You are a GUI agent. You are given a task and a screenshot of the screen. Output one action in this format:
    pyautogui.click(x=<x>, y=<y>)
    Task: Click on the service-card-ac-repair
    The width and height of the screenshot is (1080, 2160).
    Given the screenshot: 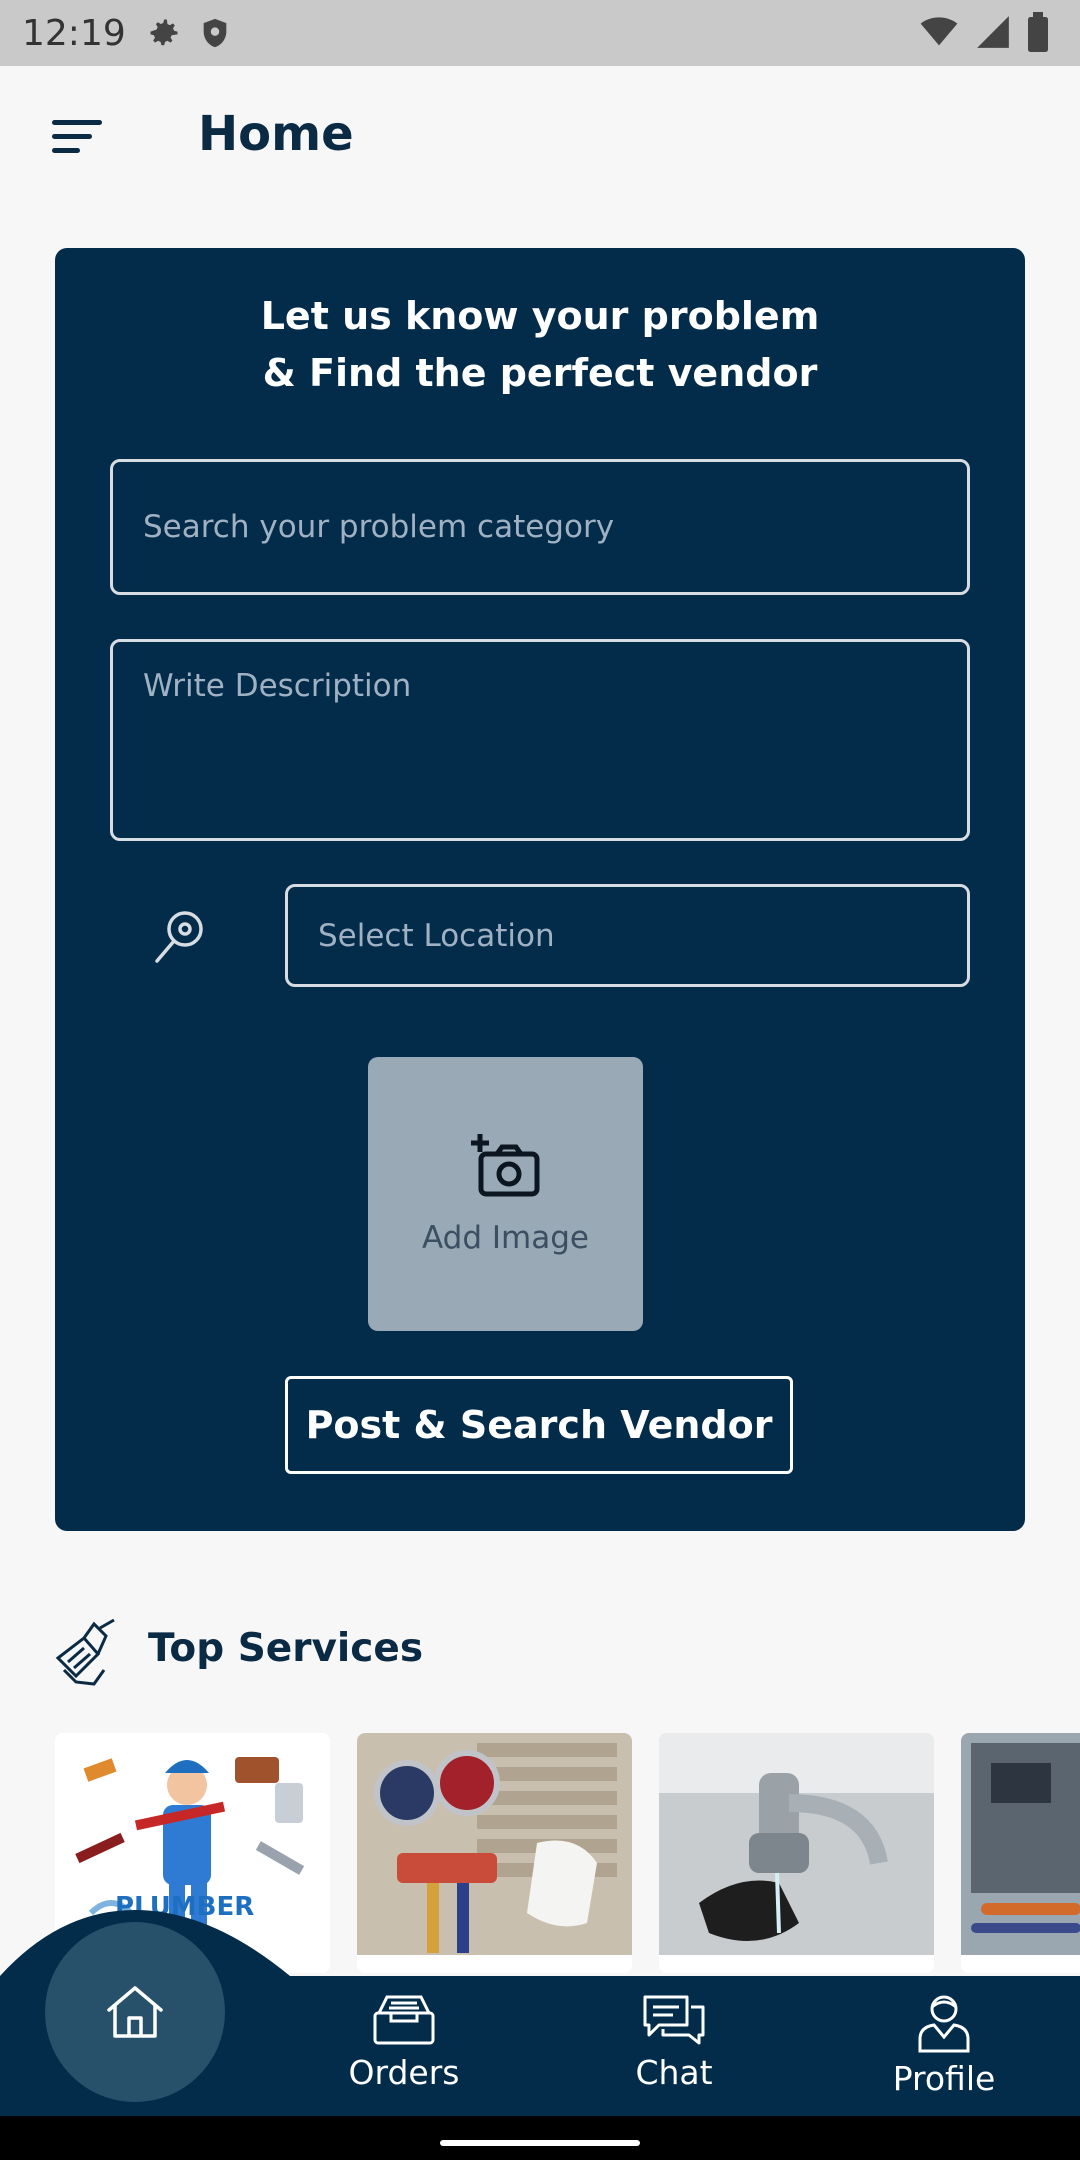 What is the action you would take?
    pyautogui.click(x=494, y=1853)
    